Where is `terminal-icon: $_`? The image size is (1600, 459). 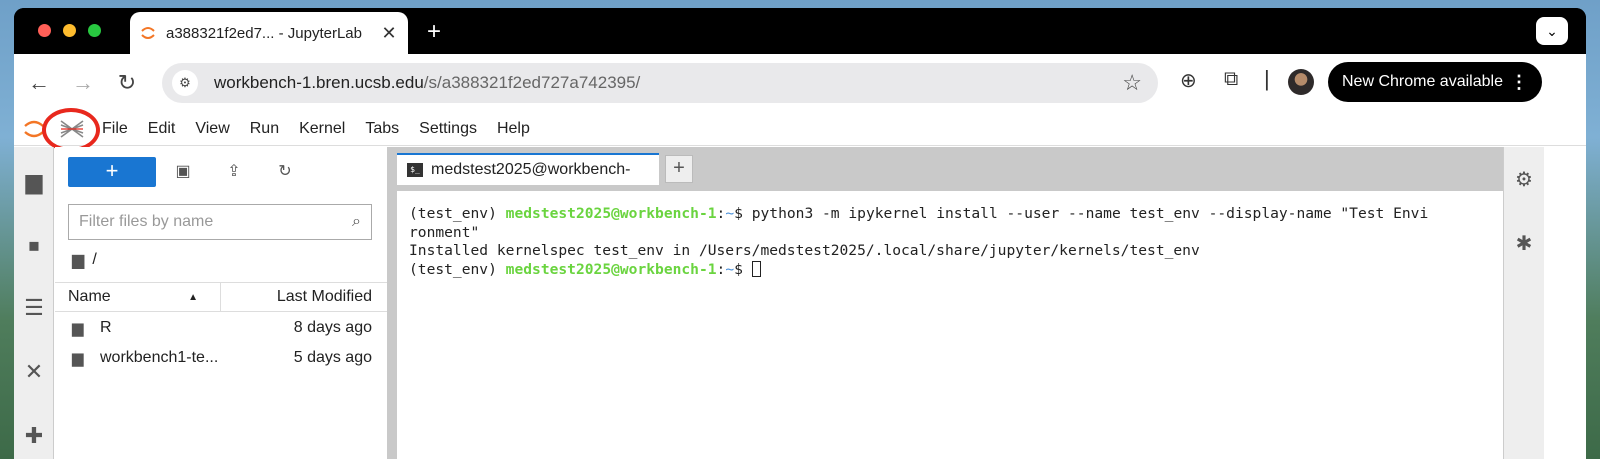 terminal-icon: $_ is located at coordinates (415, 170).